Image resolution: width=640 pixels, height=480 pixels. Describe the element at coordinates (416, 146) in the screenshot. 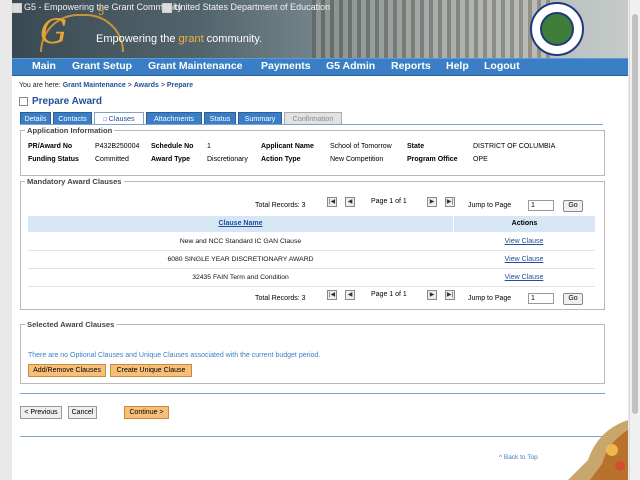

I see `state-label: State` at that location.